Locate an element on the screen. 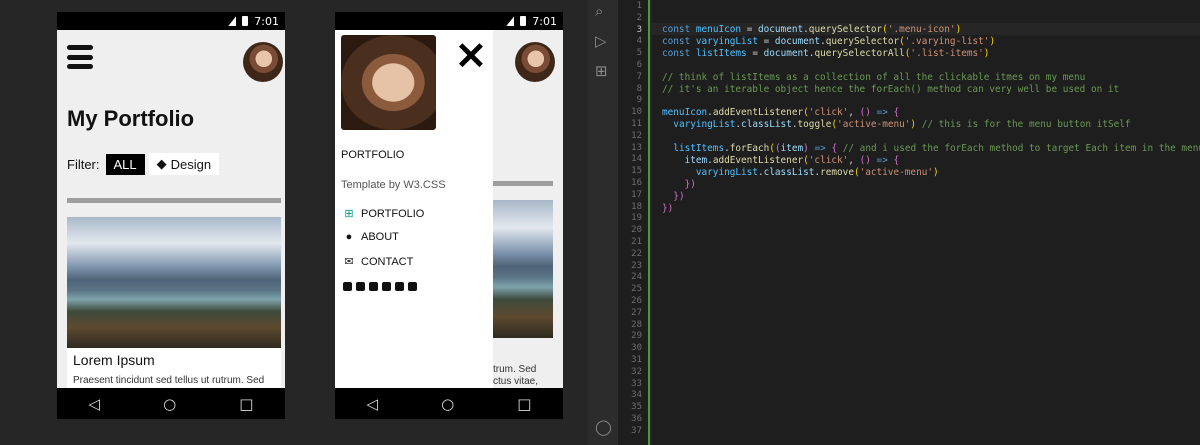  line-number: 6 is located at coordinates (639, 65).